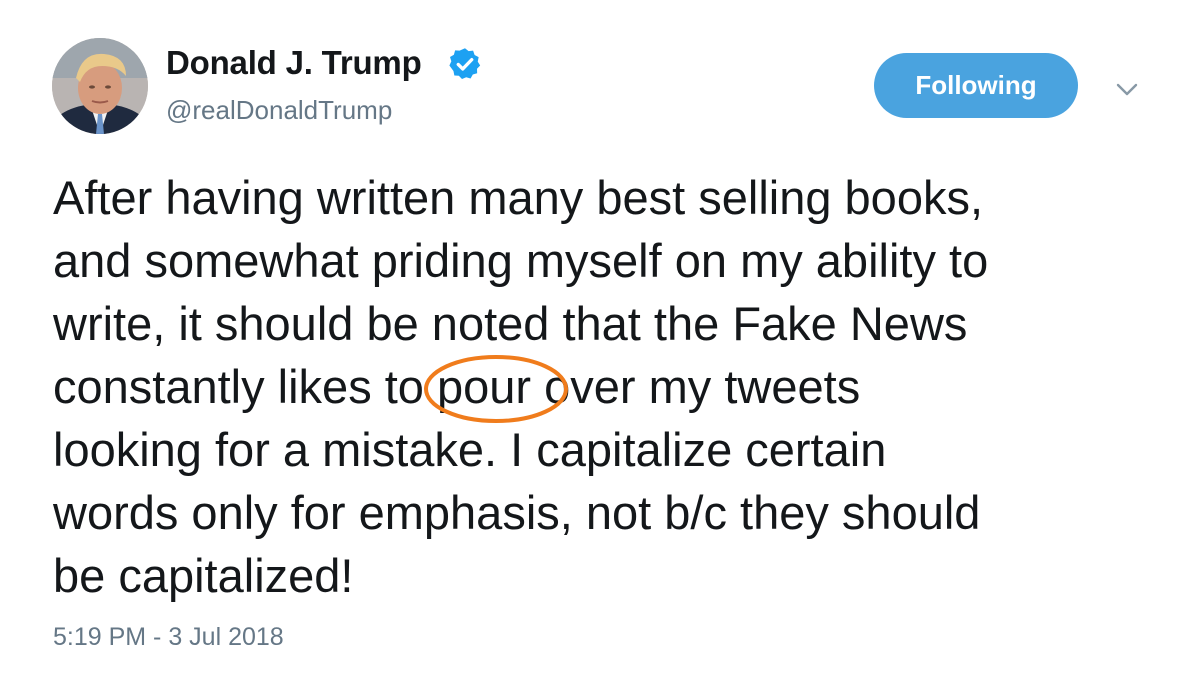 The height and width of the screenshot is (675, 1200). What do you see at coordinates (1127, 89) in the screenshot?
I see `chevron-down-icon` at bounding box center [1127, 89].